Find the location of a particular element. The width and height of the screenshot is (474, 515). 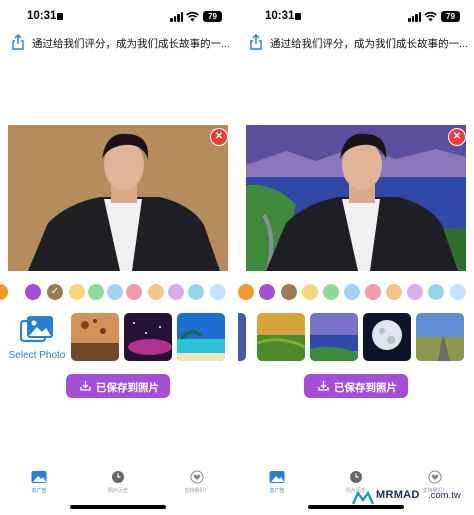

tab-bar: 去广告 照片历史 支持我们！ is located at coordinates (118, 487).